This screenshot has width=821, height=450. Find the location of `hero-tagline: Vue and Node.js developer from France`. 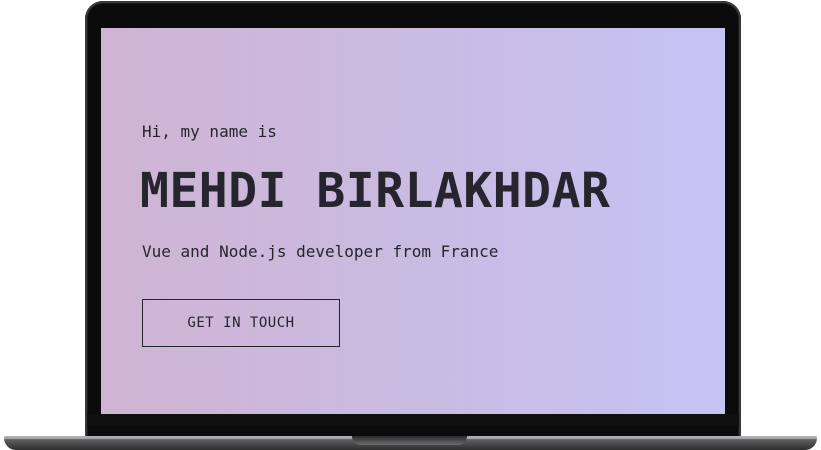

hero-tagline: Vue and Node.js developer from France is located at coordinates (320, 251).